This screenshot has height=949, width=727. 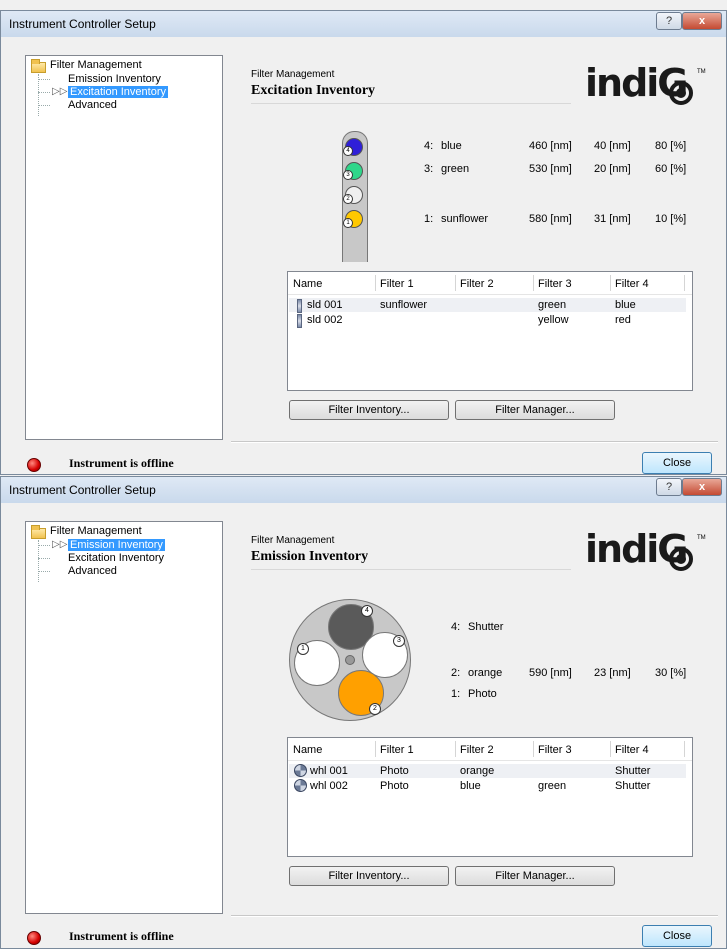 What do you see at coordinates (550, 673) in the screenshot?
I see `filter-wavelength: 590 [nm]` at bounding box center [550, 673].